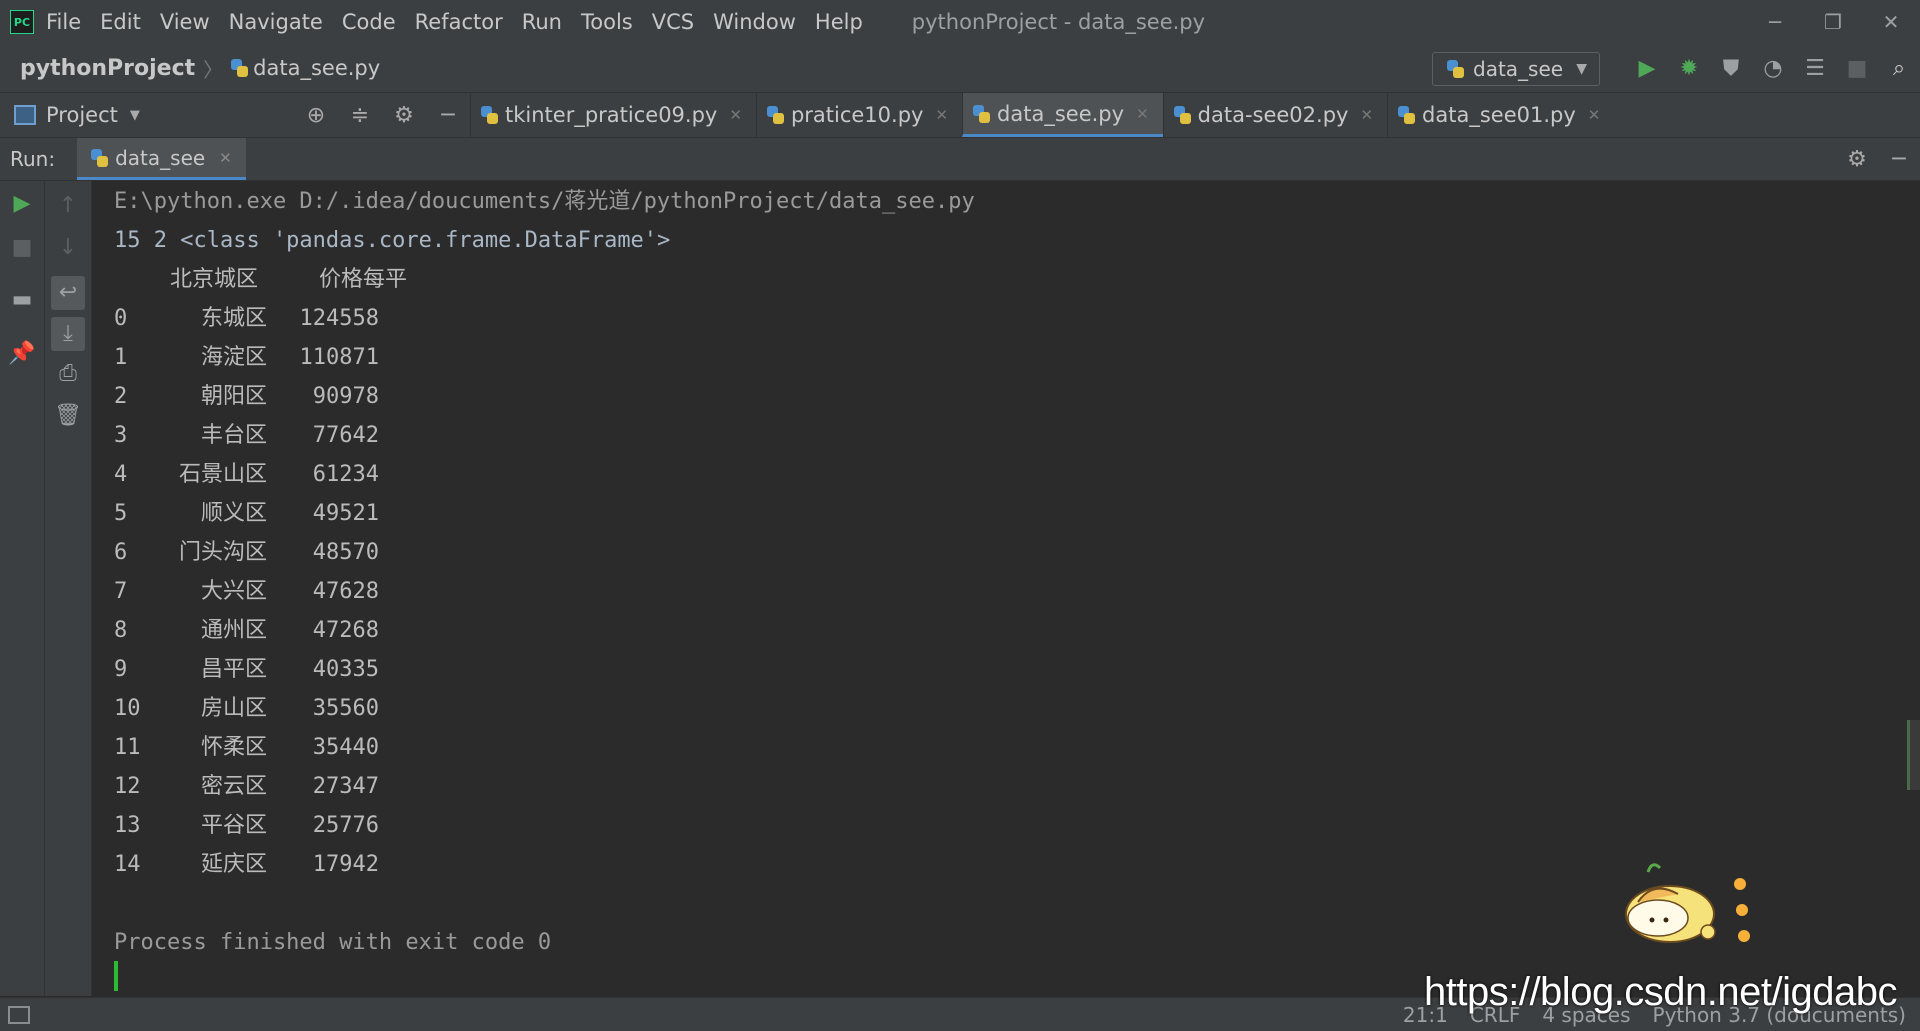  What do you see at coordinates (107, 68) in the screenshot?
I see `breadcrumb-project: pythonProject` at bounding box center [107, 68].